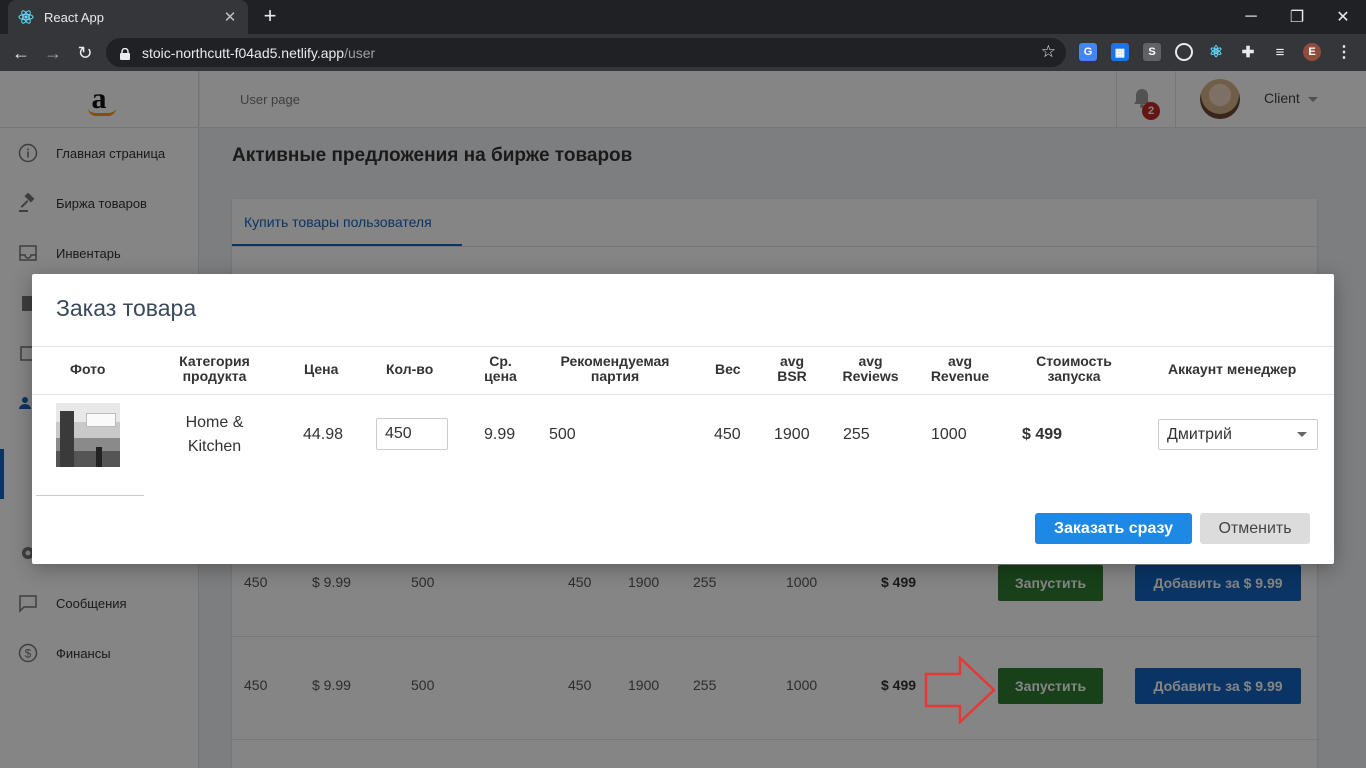  I want to click on target-extension-icon, so click(1184, 52).